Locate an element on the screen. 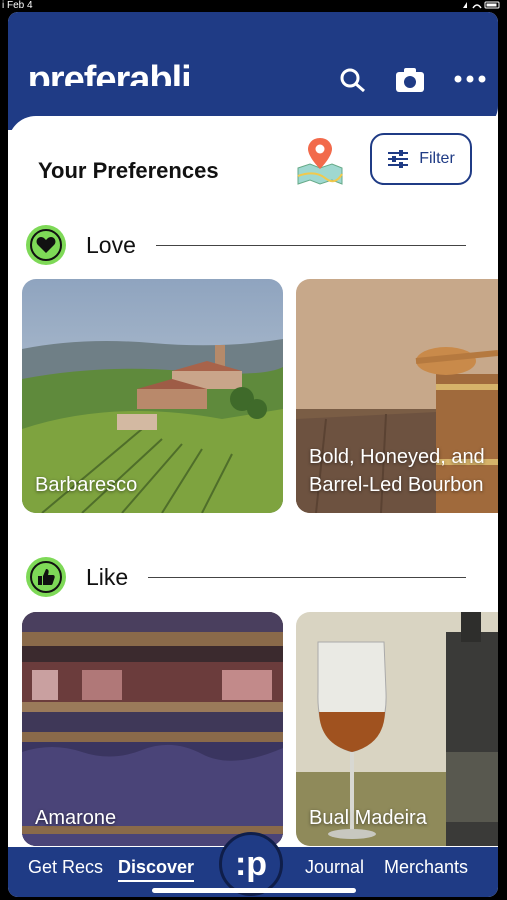 This screenshot has width=507, height=900. nav-merchants: Merchants is located at coordinates (426, 867).